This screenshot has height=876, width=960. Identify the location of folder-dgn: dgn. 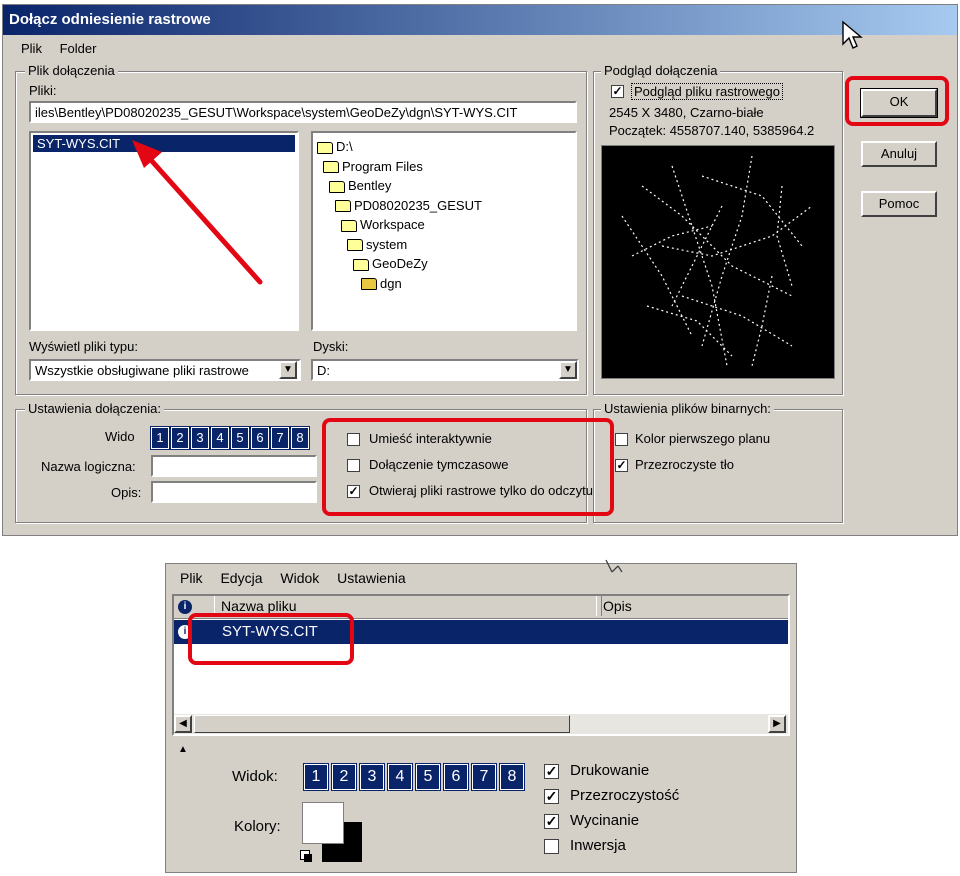
(446, 284).